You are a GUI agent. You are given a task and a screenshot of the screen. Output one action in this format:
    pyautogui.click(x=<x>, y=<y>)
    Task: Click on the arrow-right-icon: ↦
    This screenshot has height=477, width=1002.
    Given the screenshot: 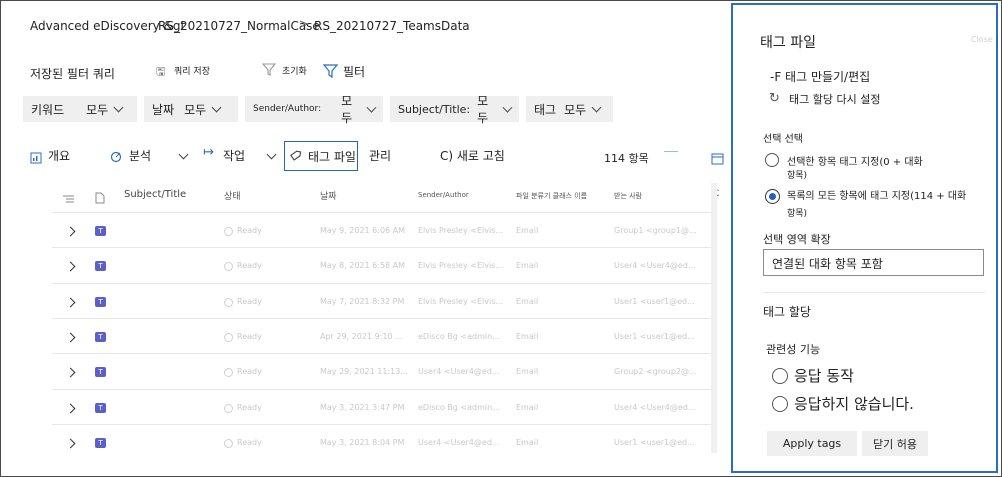 What is the action you would take?
    pyautogui.click(x=208, y=152)
    